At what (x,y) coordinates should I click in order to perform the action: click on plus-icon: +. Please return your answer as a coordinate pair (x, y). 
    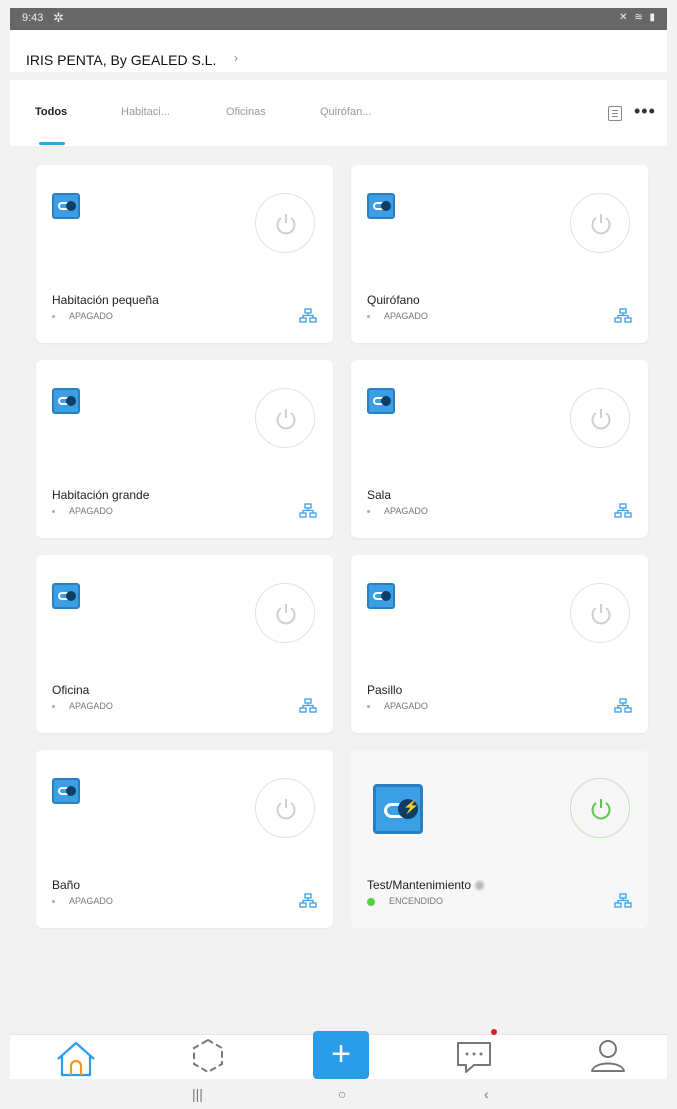
    Looking at the image, I should click on (341, 1054).